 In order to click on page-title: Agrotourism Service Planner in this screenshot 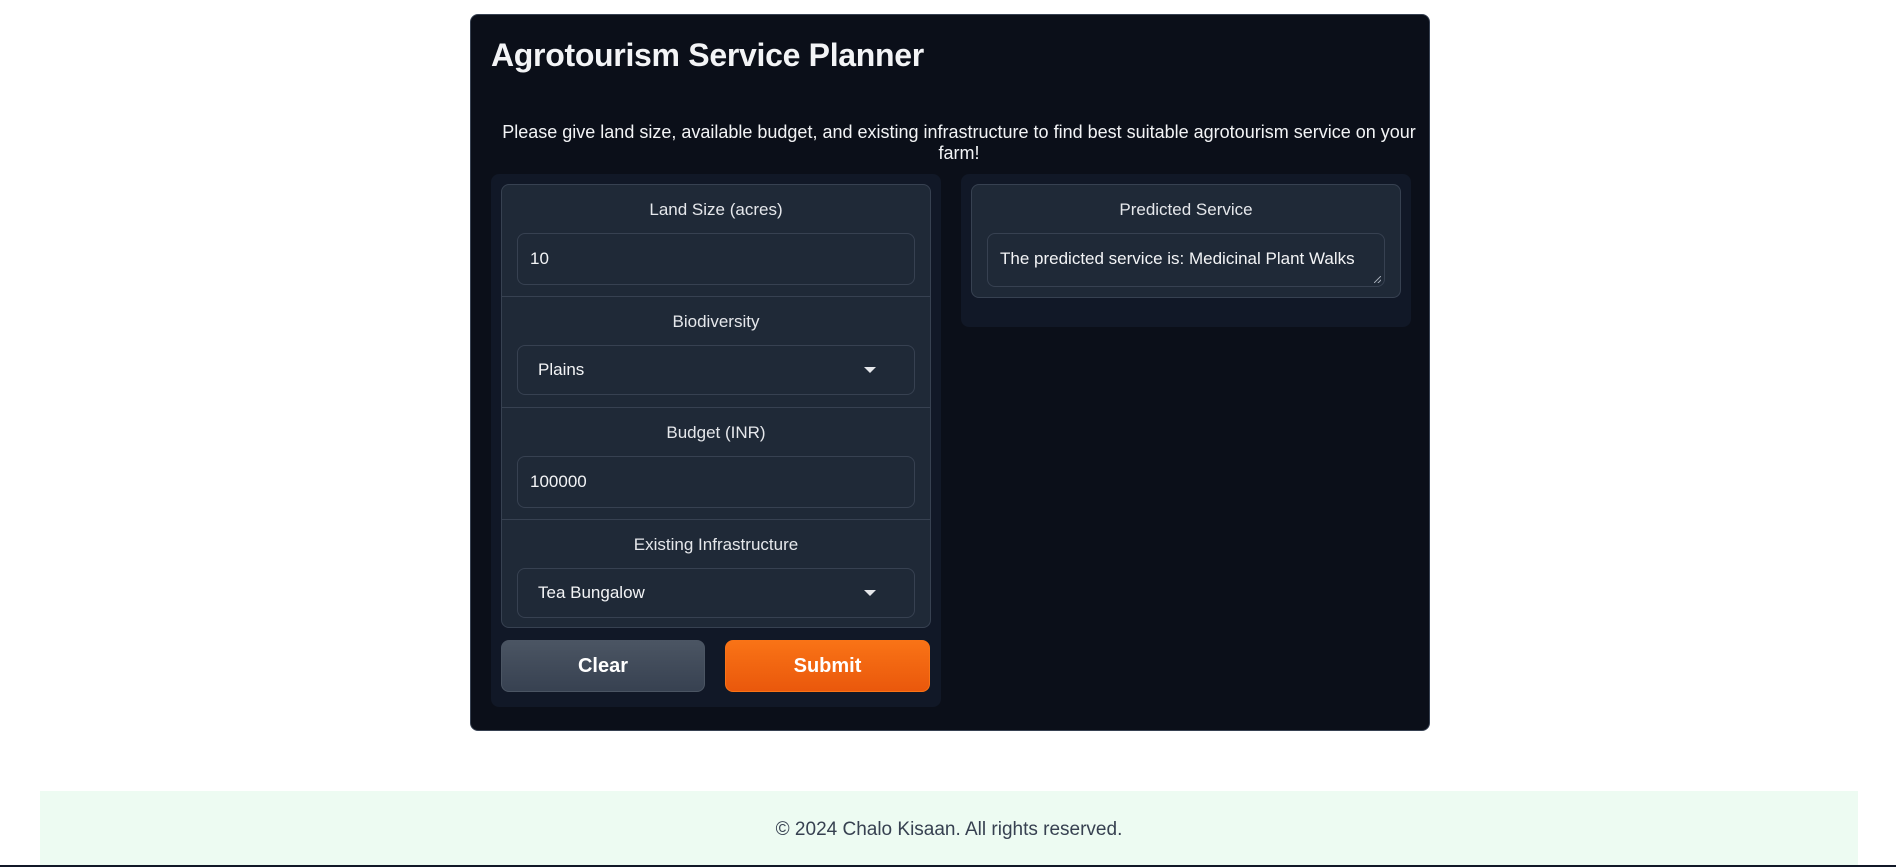, I will do `click(707, 55)`.